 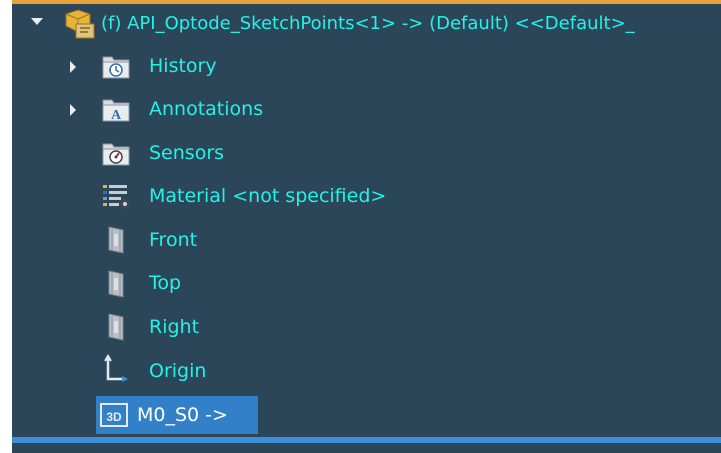 I want to click on tree-item-history: History, so click(x=183, y=66).